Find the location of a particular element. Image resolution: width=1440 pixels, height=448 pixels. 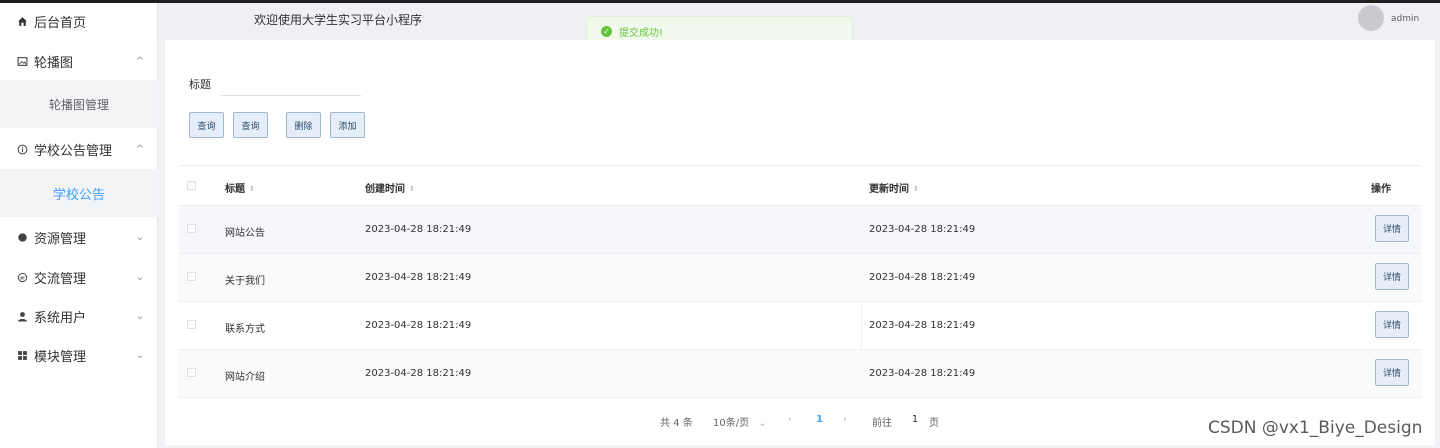

sidebar-item-label: 轮播图 is located at coordinates (54, 63).